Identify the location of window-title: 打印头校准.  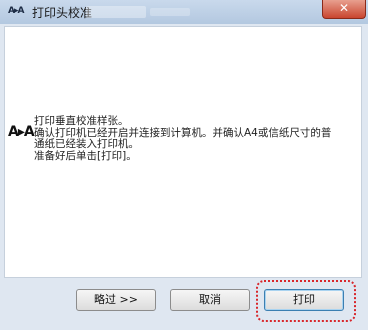
(62, 13).